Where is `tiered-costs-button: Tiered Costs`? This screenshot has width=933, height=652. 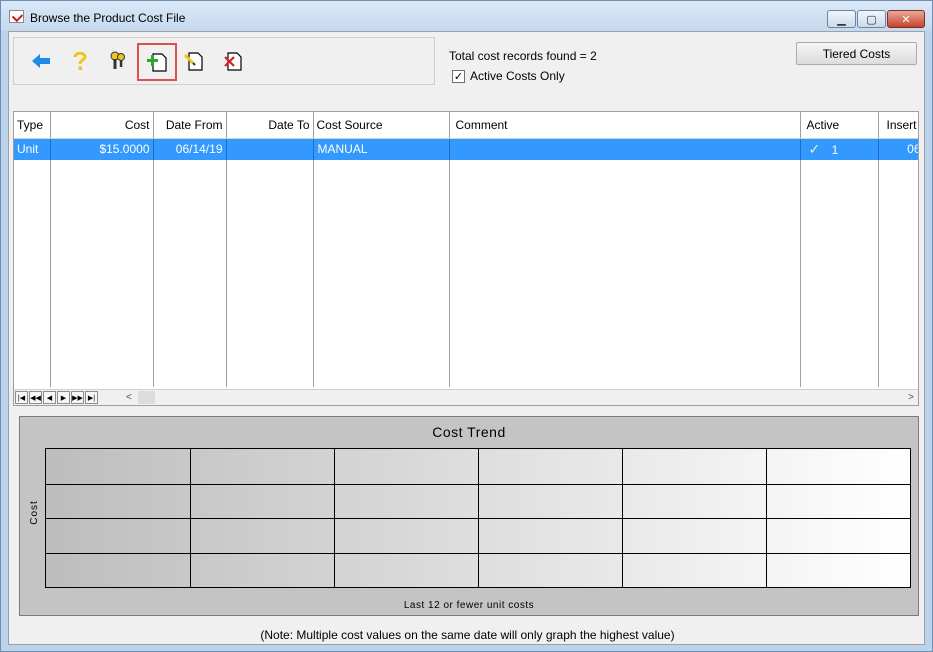
tiered-costs-button: Tiered Costs is located at coordinates (856, 53).